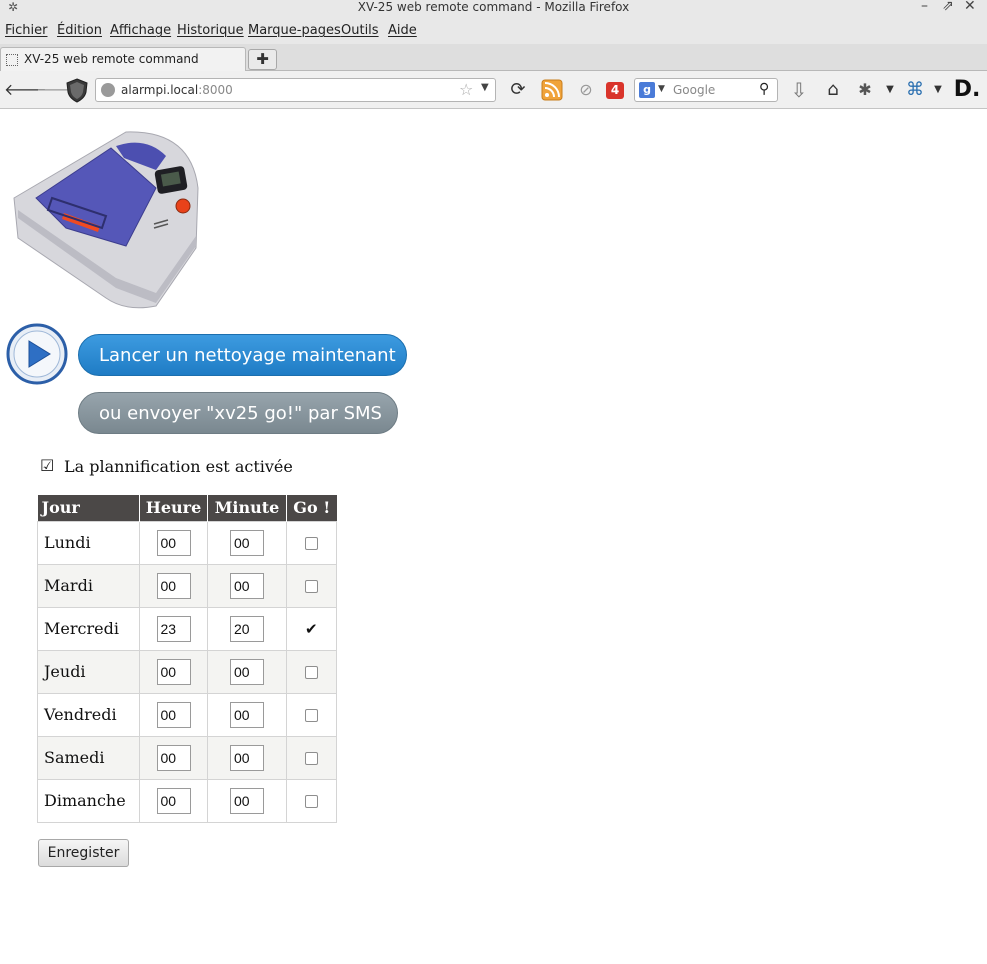  What do you see at coordinates (13, 7) in the screenshot?
I see `window-menu-icon: ✲` at bounding box center [13, 7].